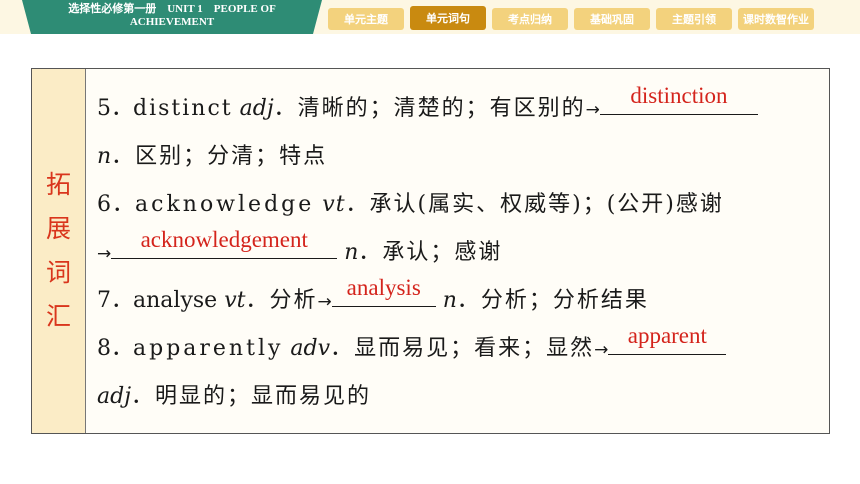 Image resolution: width=860 pixels, height=484 pixels. What do you see at coordinates (256, 108) in the screenshot?
I see `item-pos: adj` at bounding box center [256, 108].